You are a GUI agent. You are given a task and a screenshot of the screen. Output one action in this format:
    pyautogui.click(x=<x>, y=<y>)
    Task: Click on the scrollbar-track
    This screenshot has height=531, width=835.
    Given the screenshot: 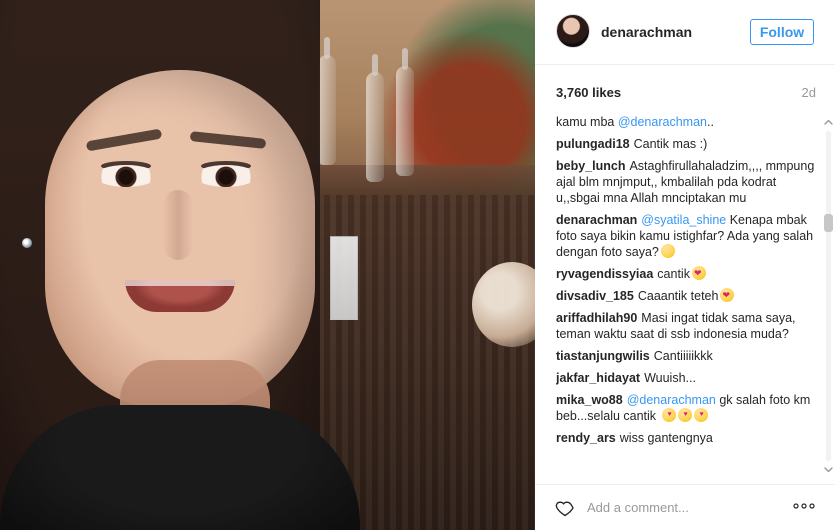 What is the action you would take?
    pyautogui.click(x=828, y=296)
    